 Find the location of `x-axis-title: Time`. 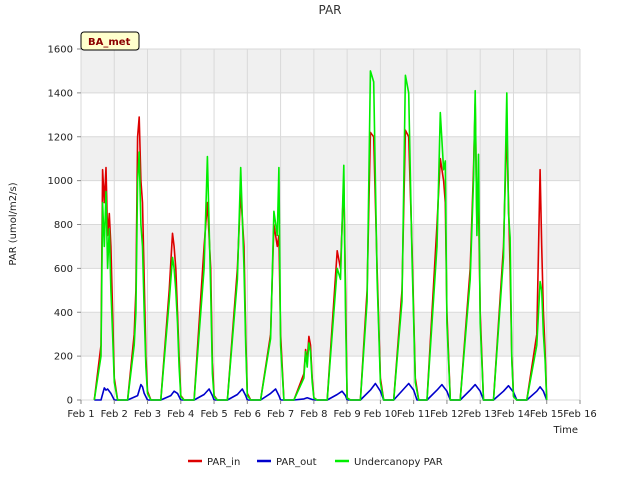

x-axis-title: Time is located at coordinates (565, 430).